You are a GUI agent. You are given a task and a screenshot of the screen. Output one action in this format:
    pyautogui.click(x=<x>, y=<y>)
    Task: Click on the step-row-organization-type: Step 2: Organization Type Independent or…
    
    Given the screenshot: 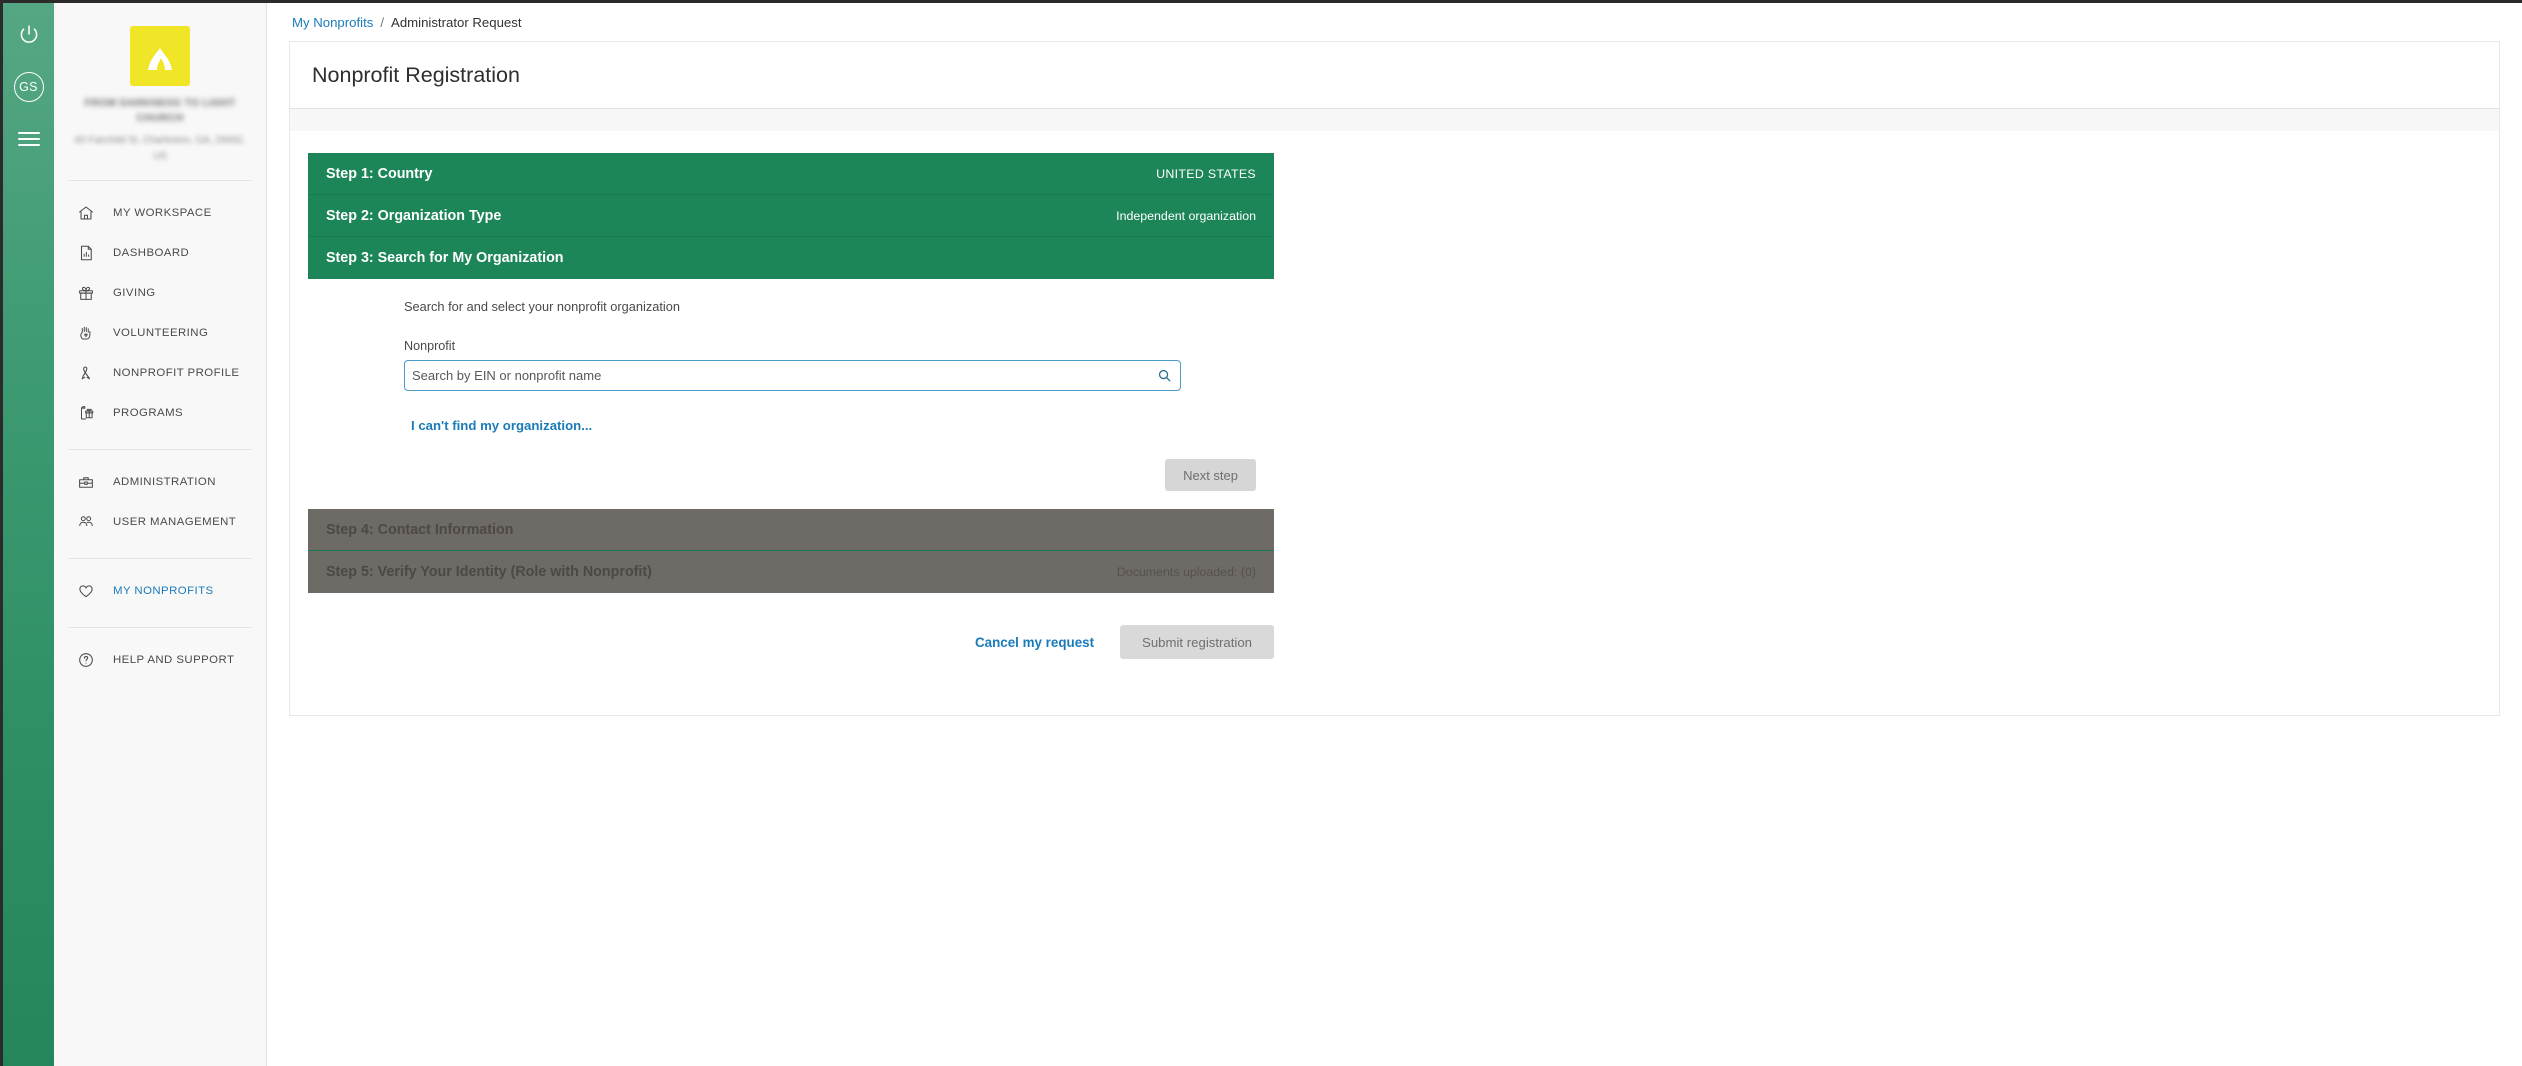 What is the action you would take?
    pyautogui.click(x=791, y=216)
    